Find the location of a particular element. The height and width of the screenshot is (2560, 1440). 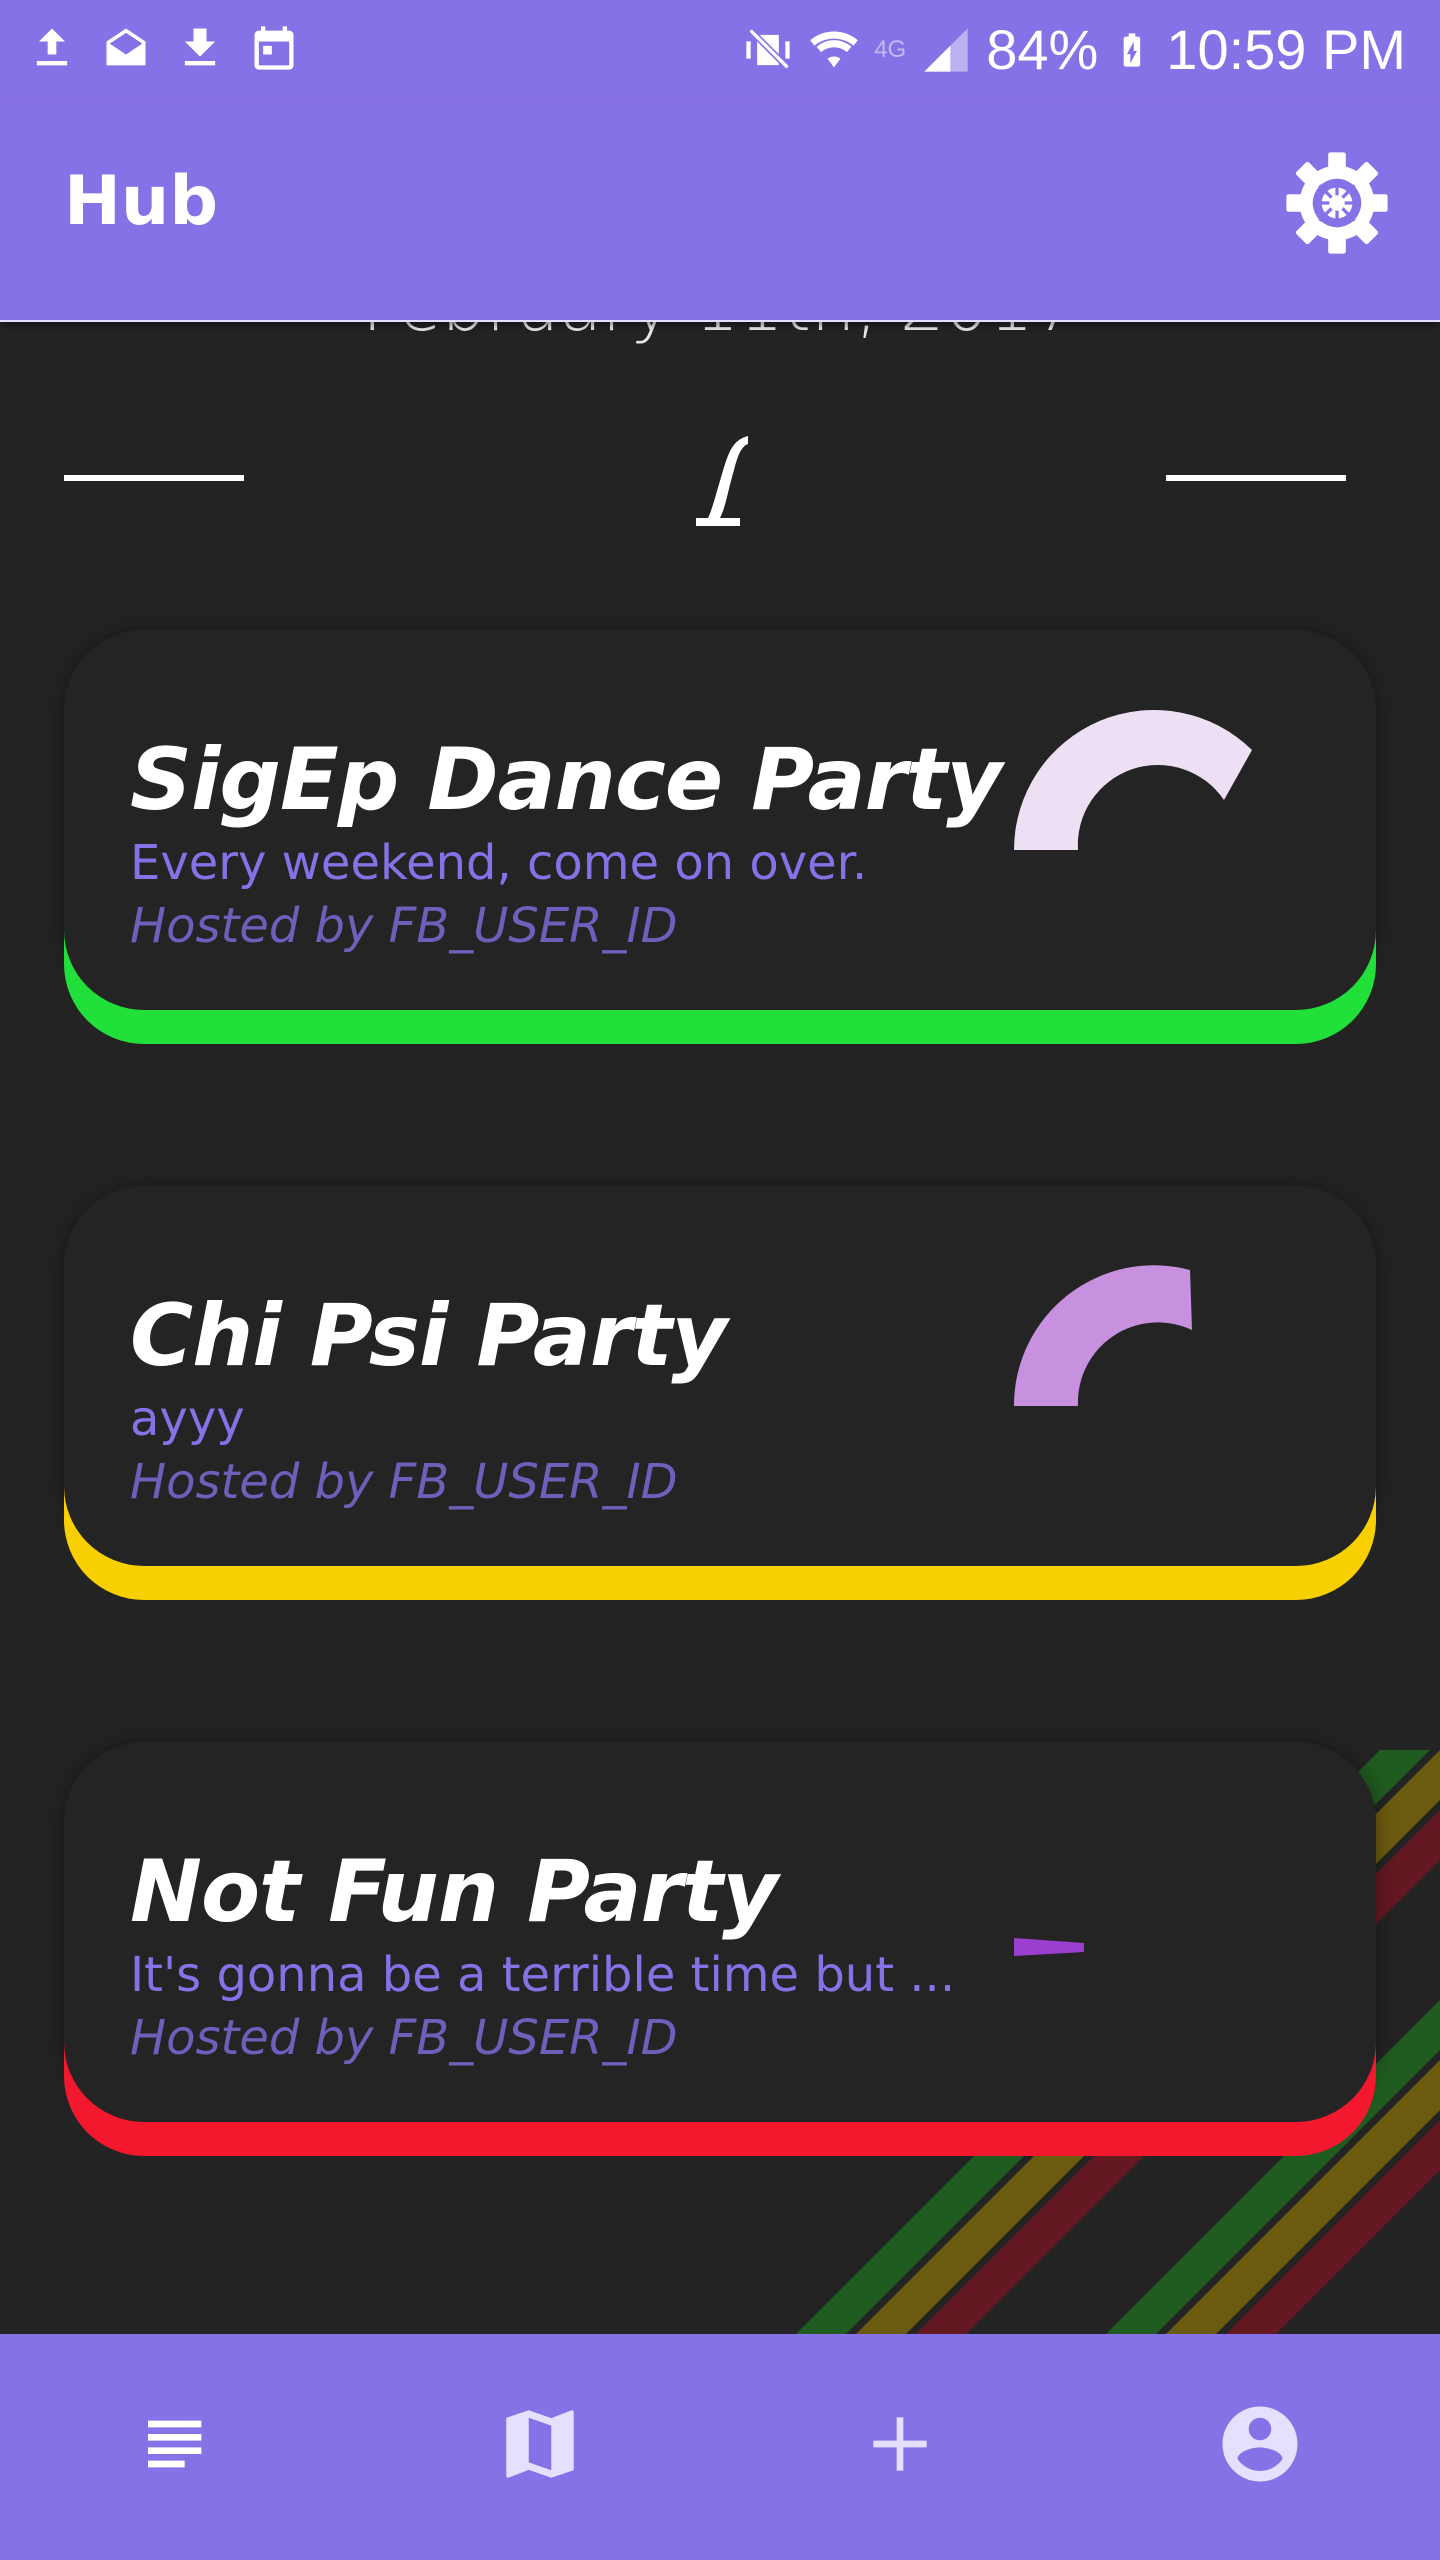

divider-left is located at coordinates (154, 478).